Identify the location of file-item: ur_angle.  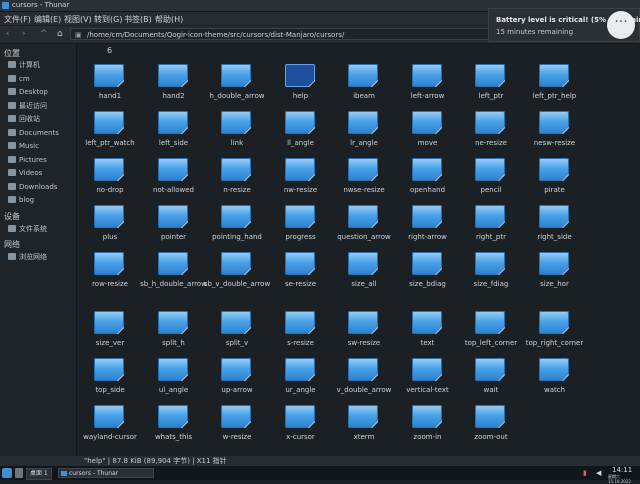
(301, 382).